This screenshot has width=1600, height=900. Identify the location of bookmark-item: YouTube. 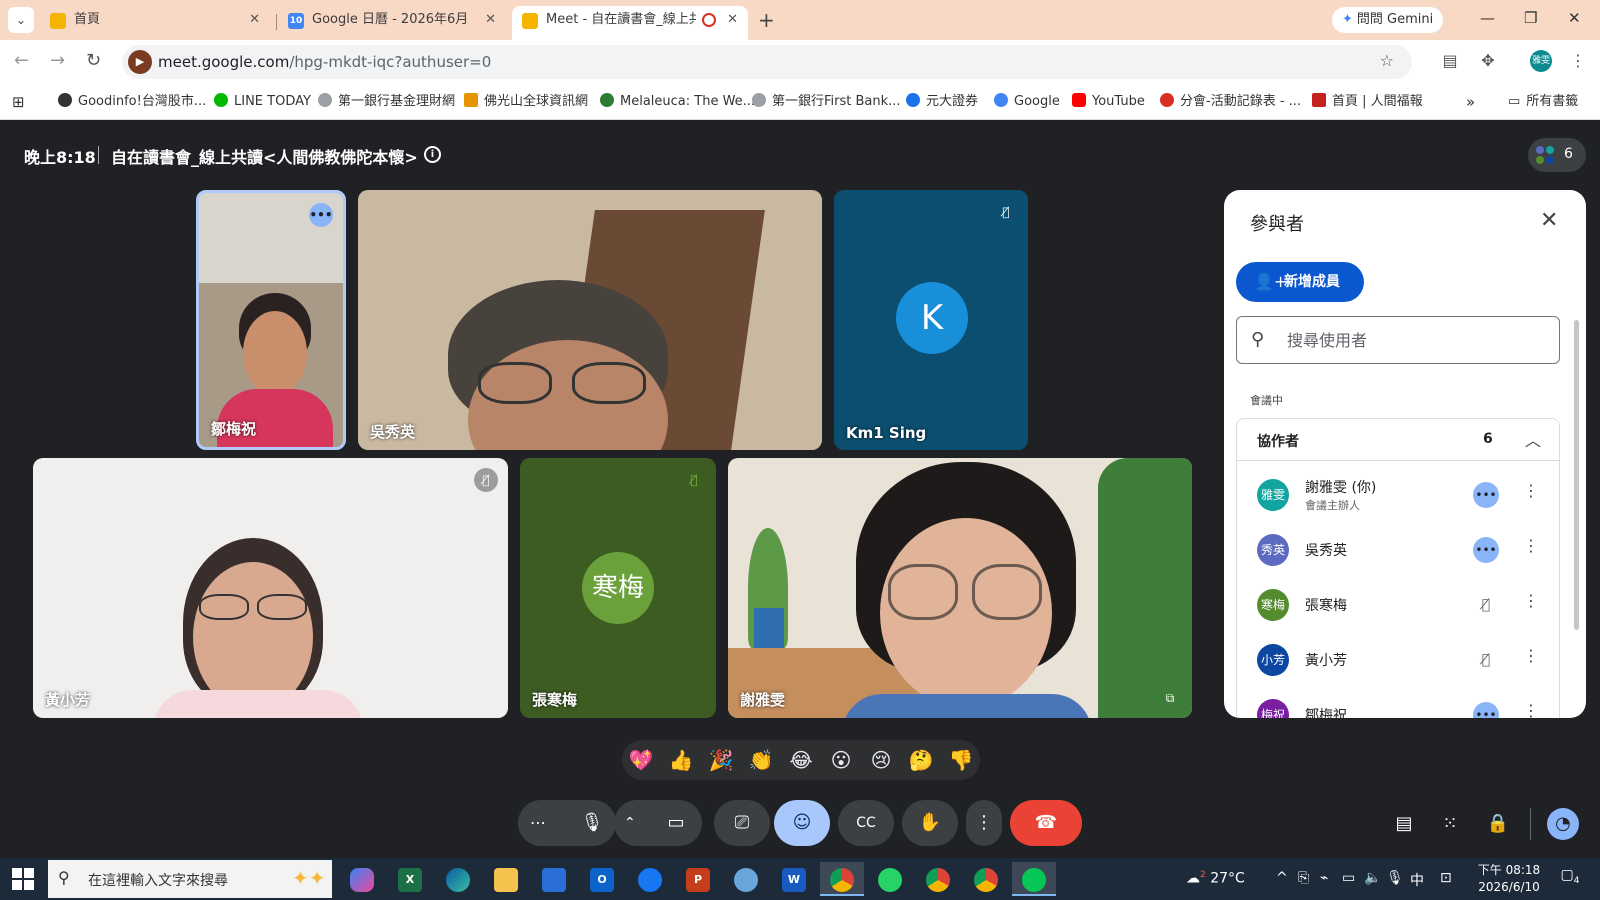
(1108, 102).